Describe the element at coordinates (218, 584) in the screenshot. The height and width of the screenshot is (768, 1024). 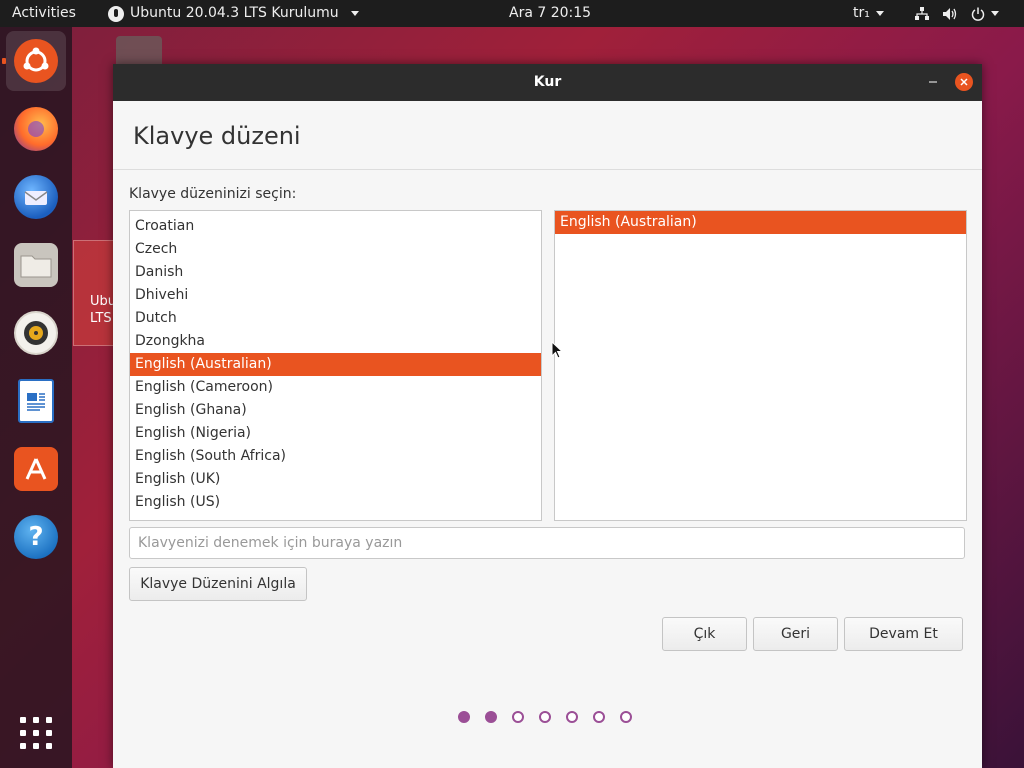
I see `detect-layout-button: Klavye Düzenini Algıla` at that location.